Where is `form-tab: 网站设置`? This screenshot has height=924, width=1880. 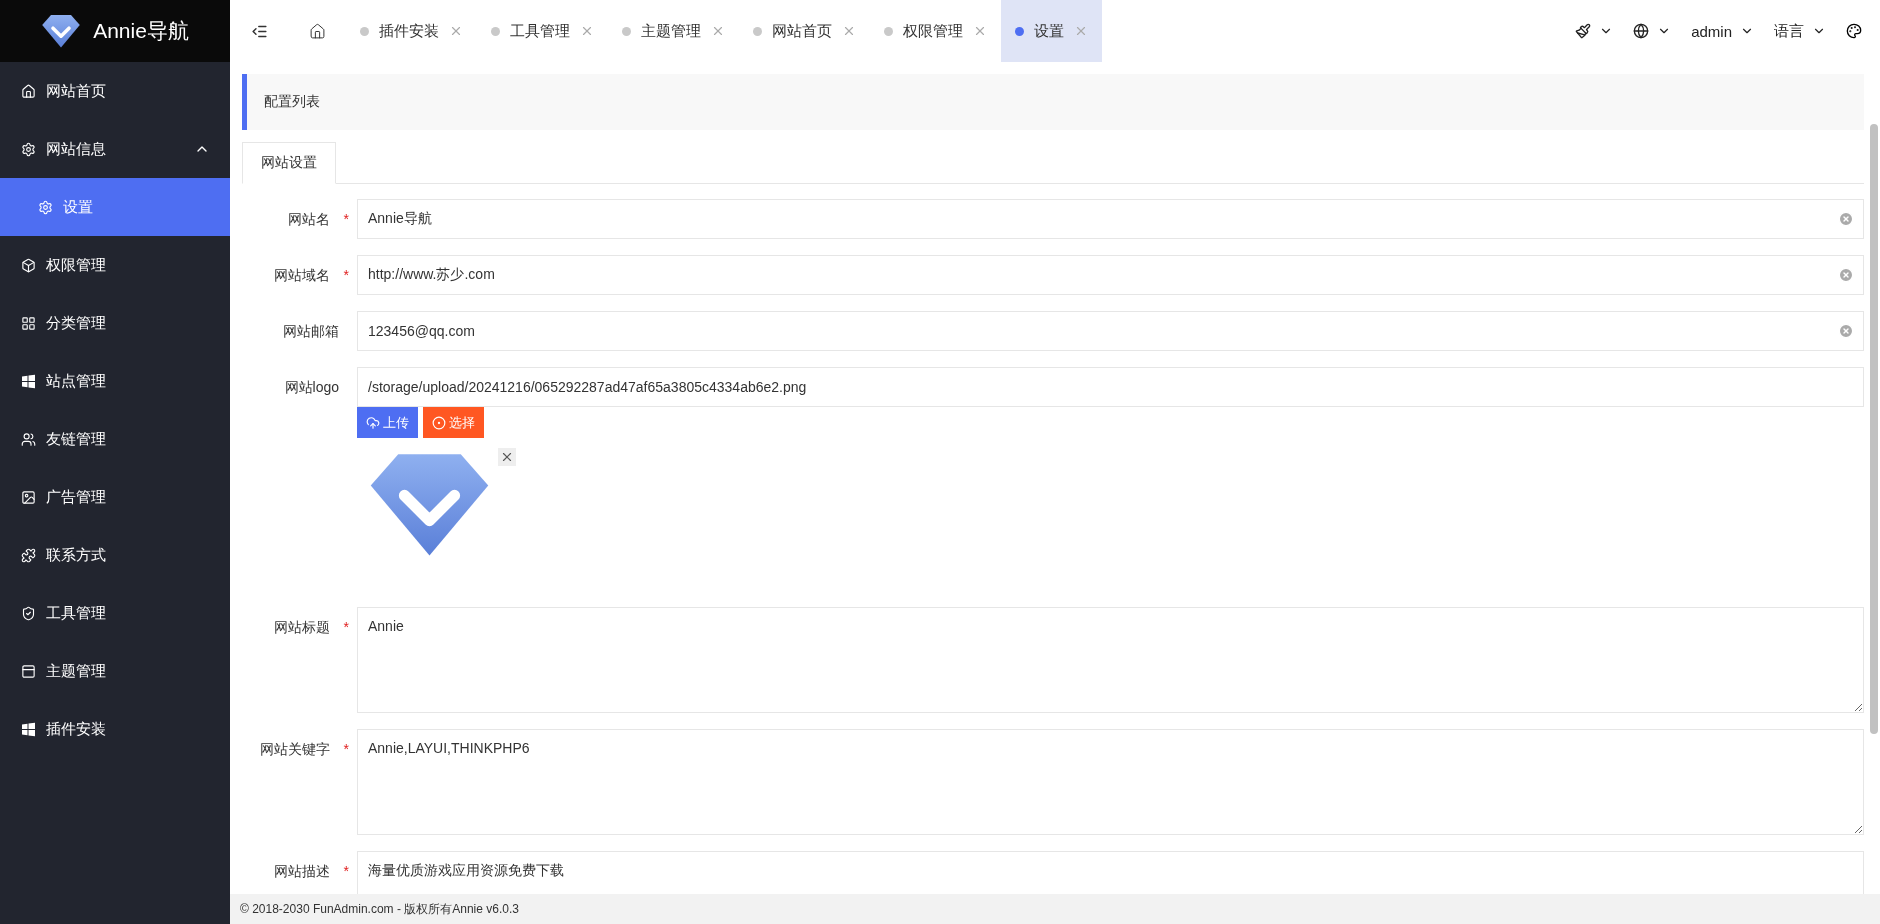
form-tab: 网站设置 is located at coordinates (289, 163).